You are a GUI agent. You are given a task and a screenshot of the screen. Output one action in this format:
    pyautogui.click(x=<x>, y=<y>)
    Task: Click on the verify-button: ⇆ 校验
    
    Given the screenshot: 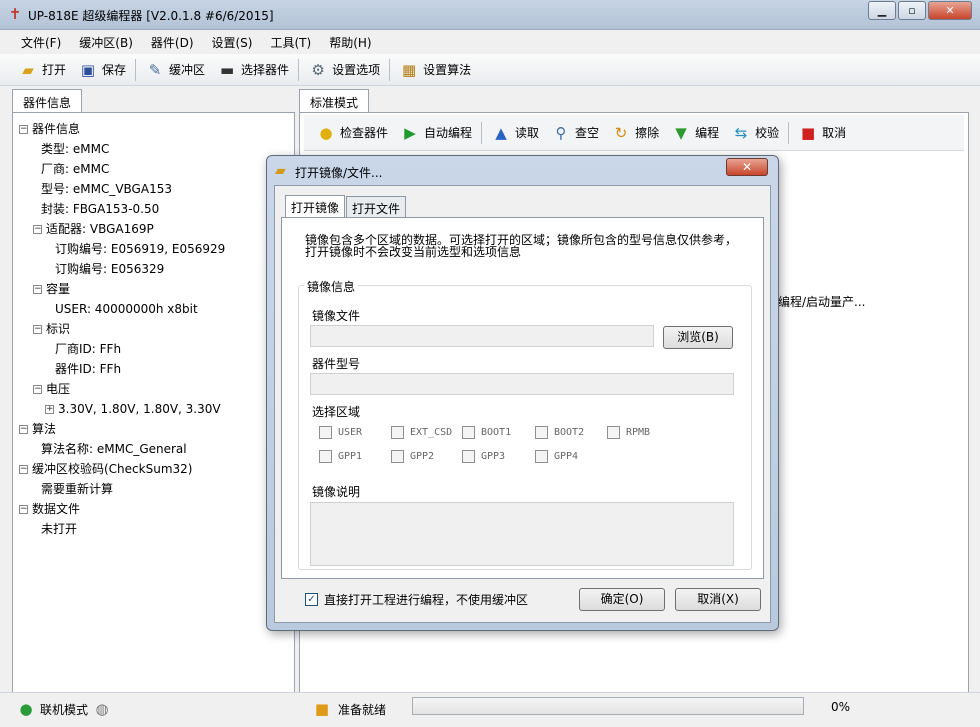 What is the action you would take?
    pyautogui.click(x=755, y=133)
    